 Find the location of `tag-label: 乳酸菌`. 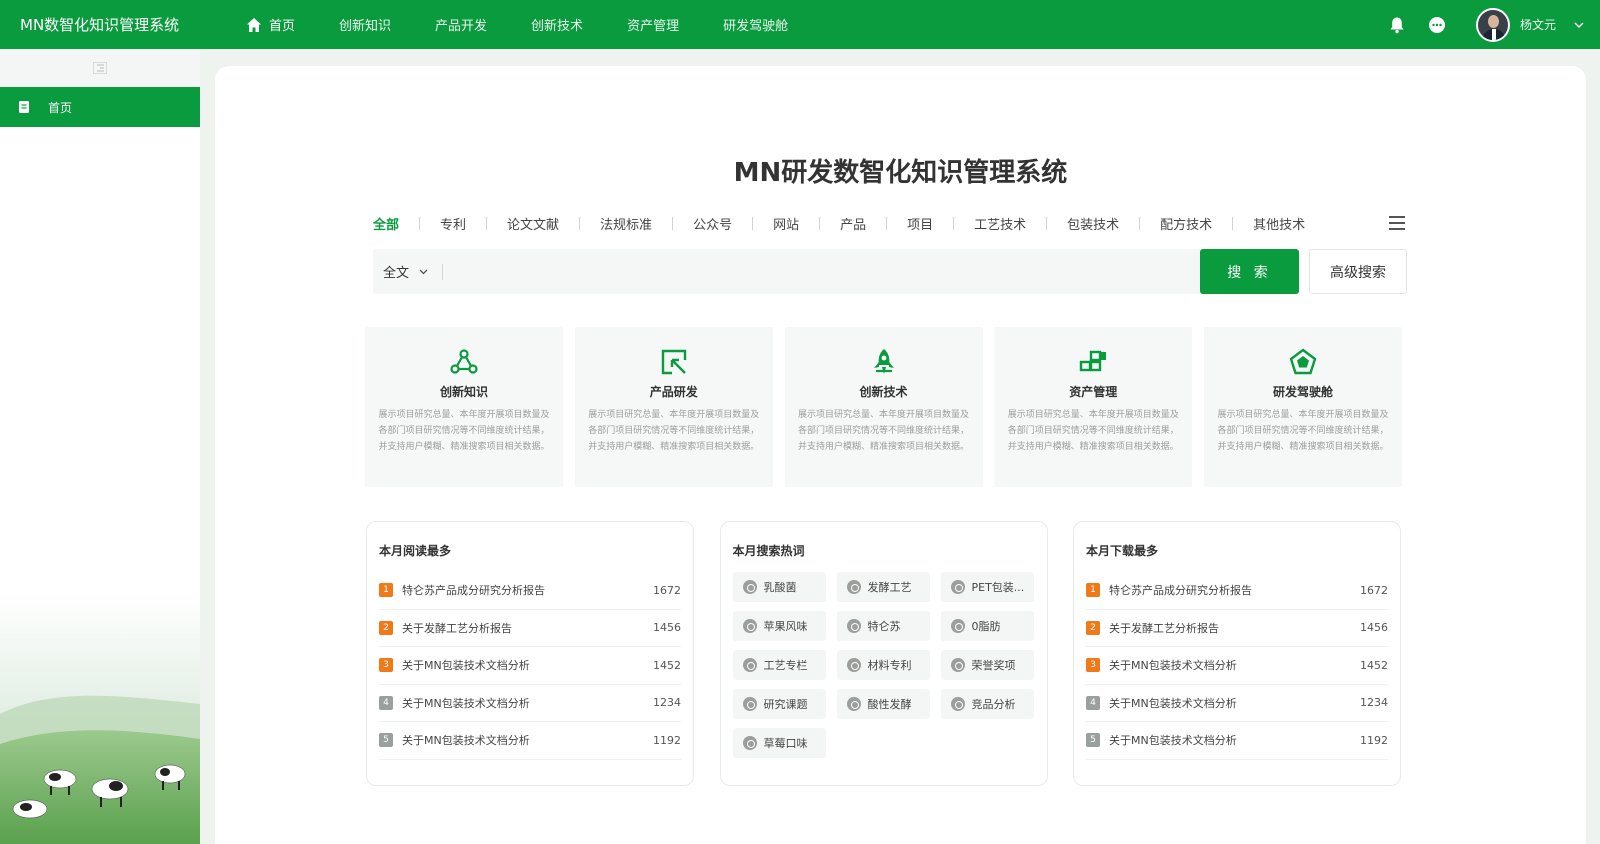

tag-label: 乳酸菌 is located at coordinates (780, 587).